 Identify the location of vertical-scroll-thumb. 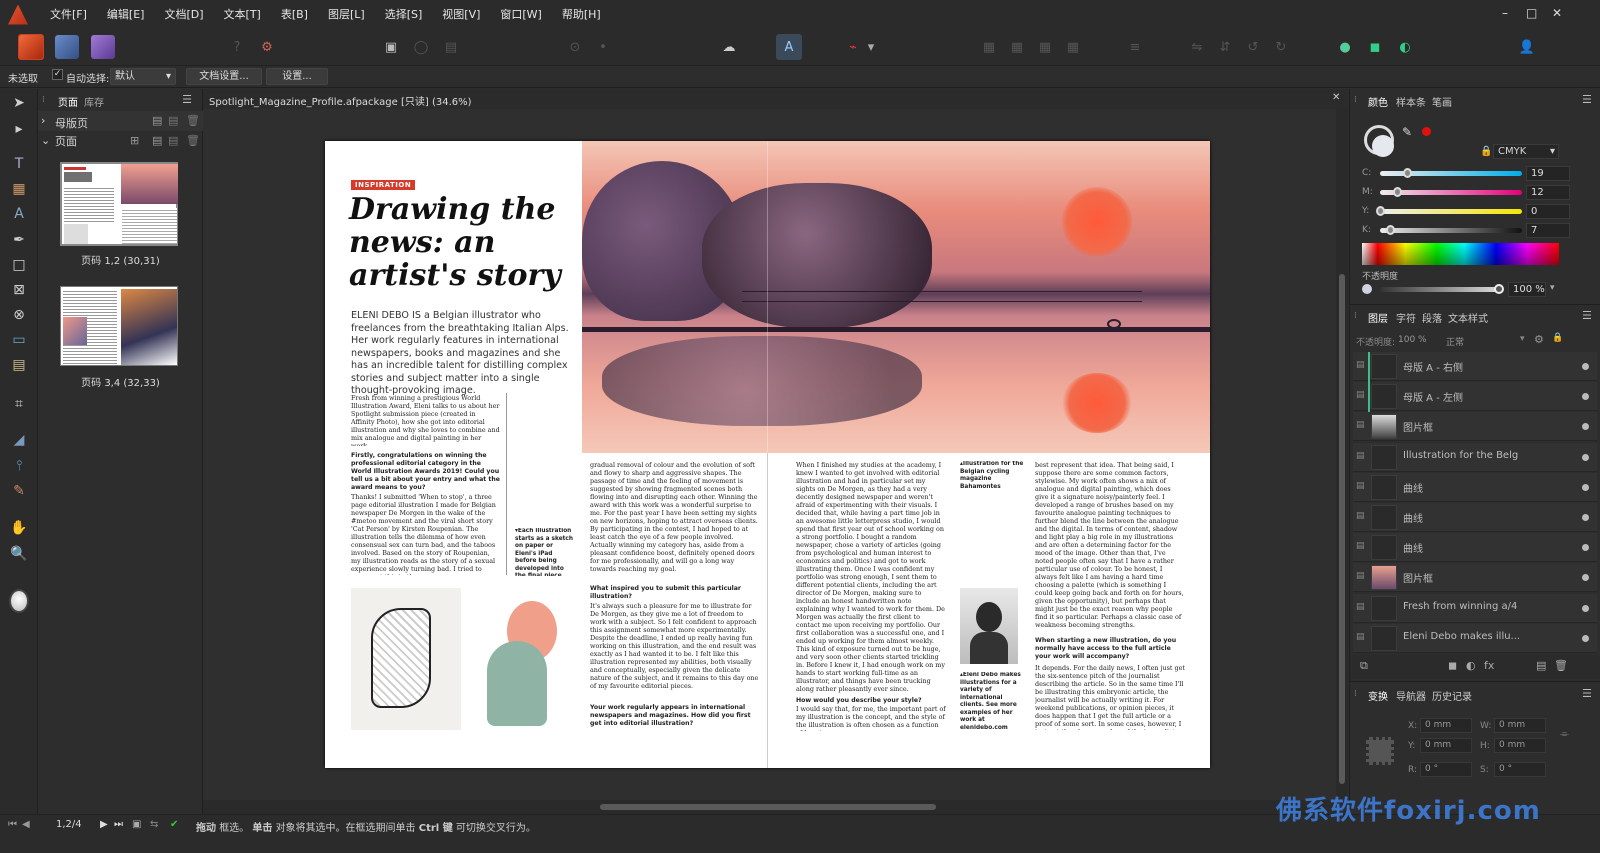
(1342, 529).